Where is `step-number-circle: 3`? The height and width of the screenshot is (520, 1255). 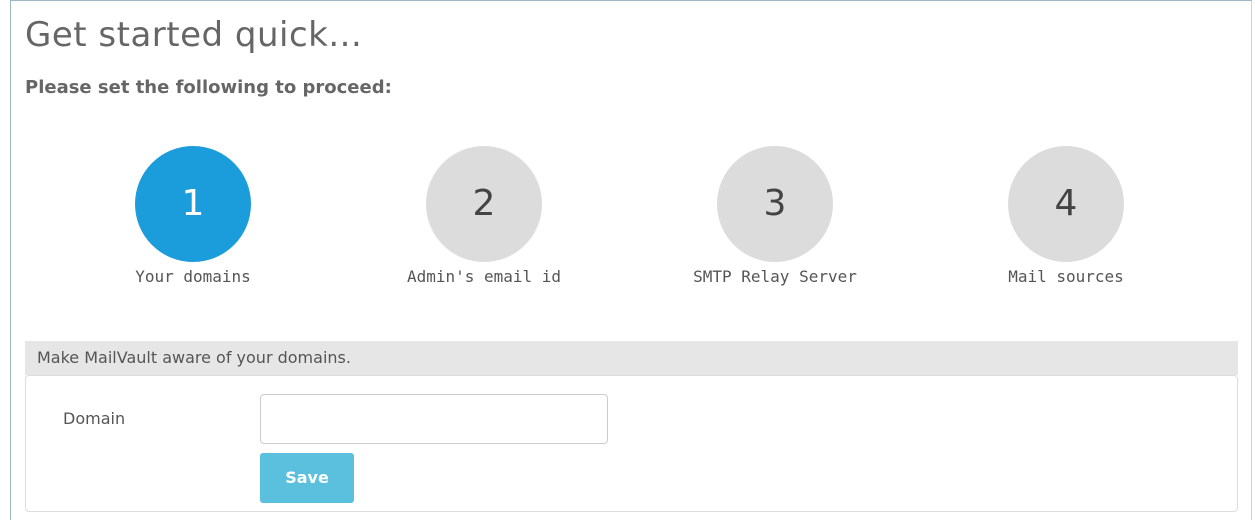
step-number-circle: 3 is located at coordinates (775, 204).